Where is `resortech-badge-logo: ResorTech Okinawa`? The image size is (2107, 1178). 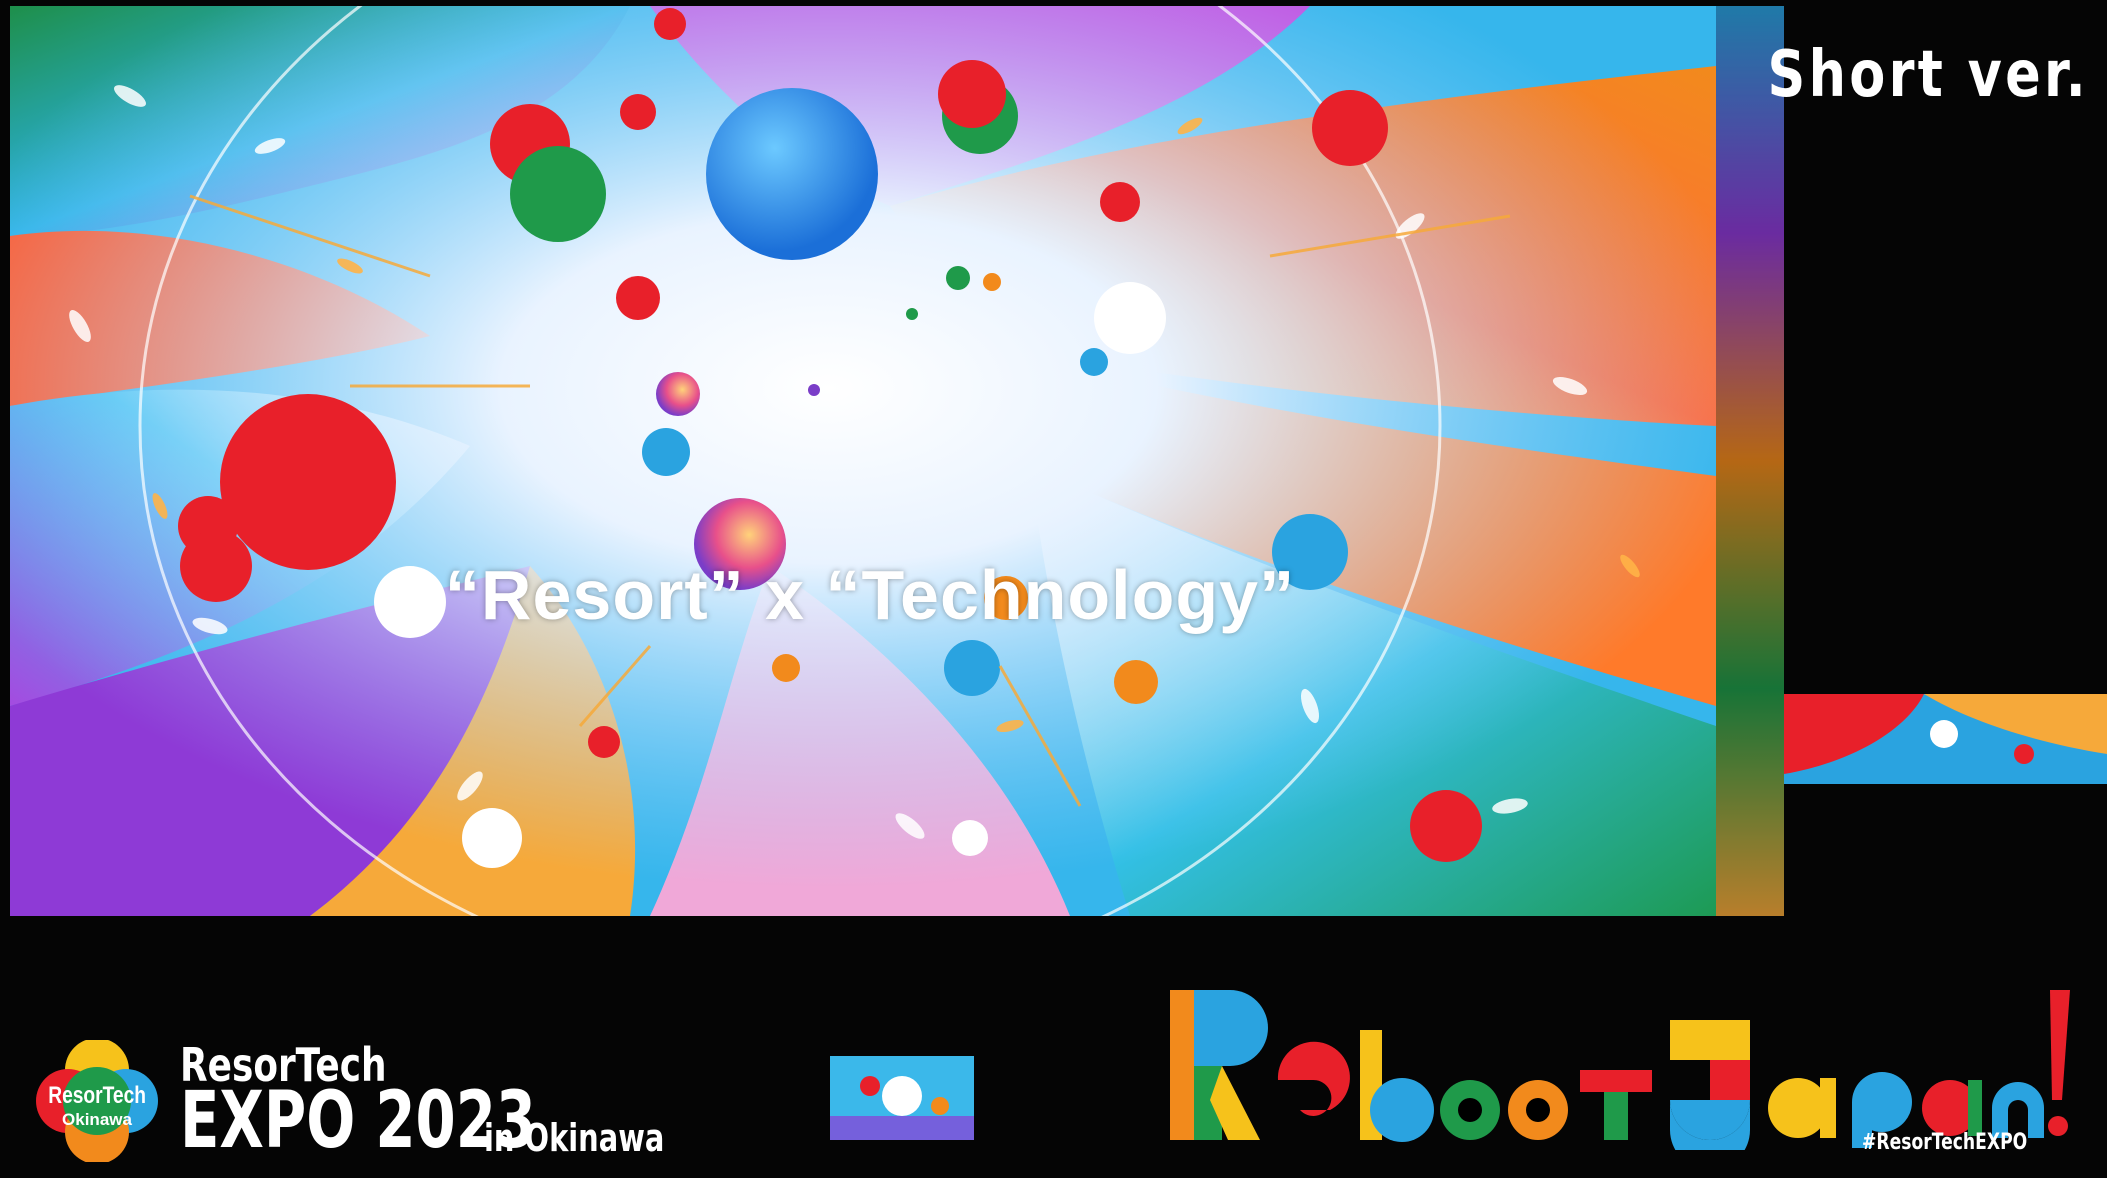
resortech-badge-logo: ResorTech Okinawa is located at coordinates (97, 1101).